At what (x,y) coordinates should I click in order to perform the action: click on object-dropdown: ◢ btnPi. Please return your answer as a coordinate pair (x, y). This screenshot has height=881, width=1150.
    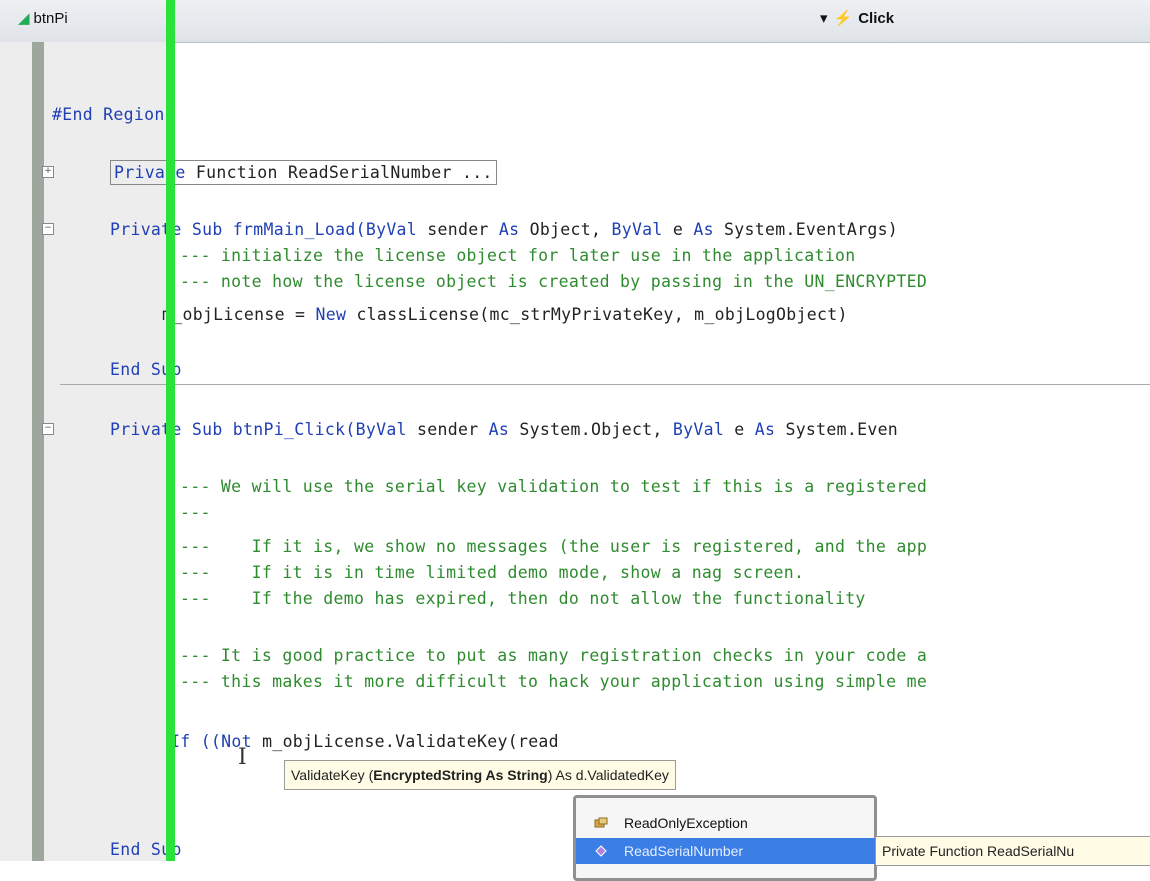
    Looking at the image, I should click on (158, 19).